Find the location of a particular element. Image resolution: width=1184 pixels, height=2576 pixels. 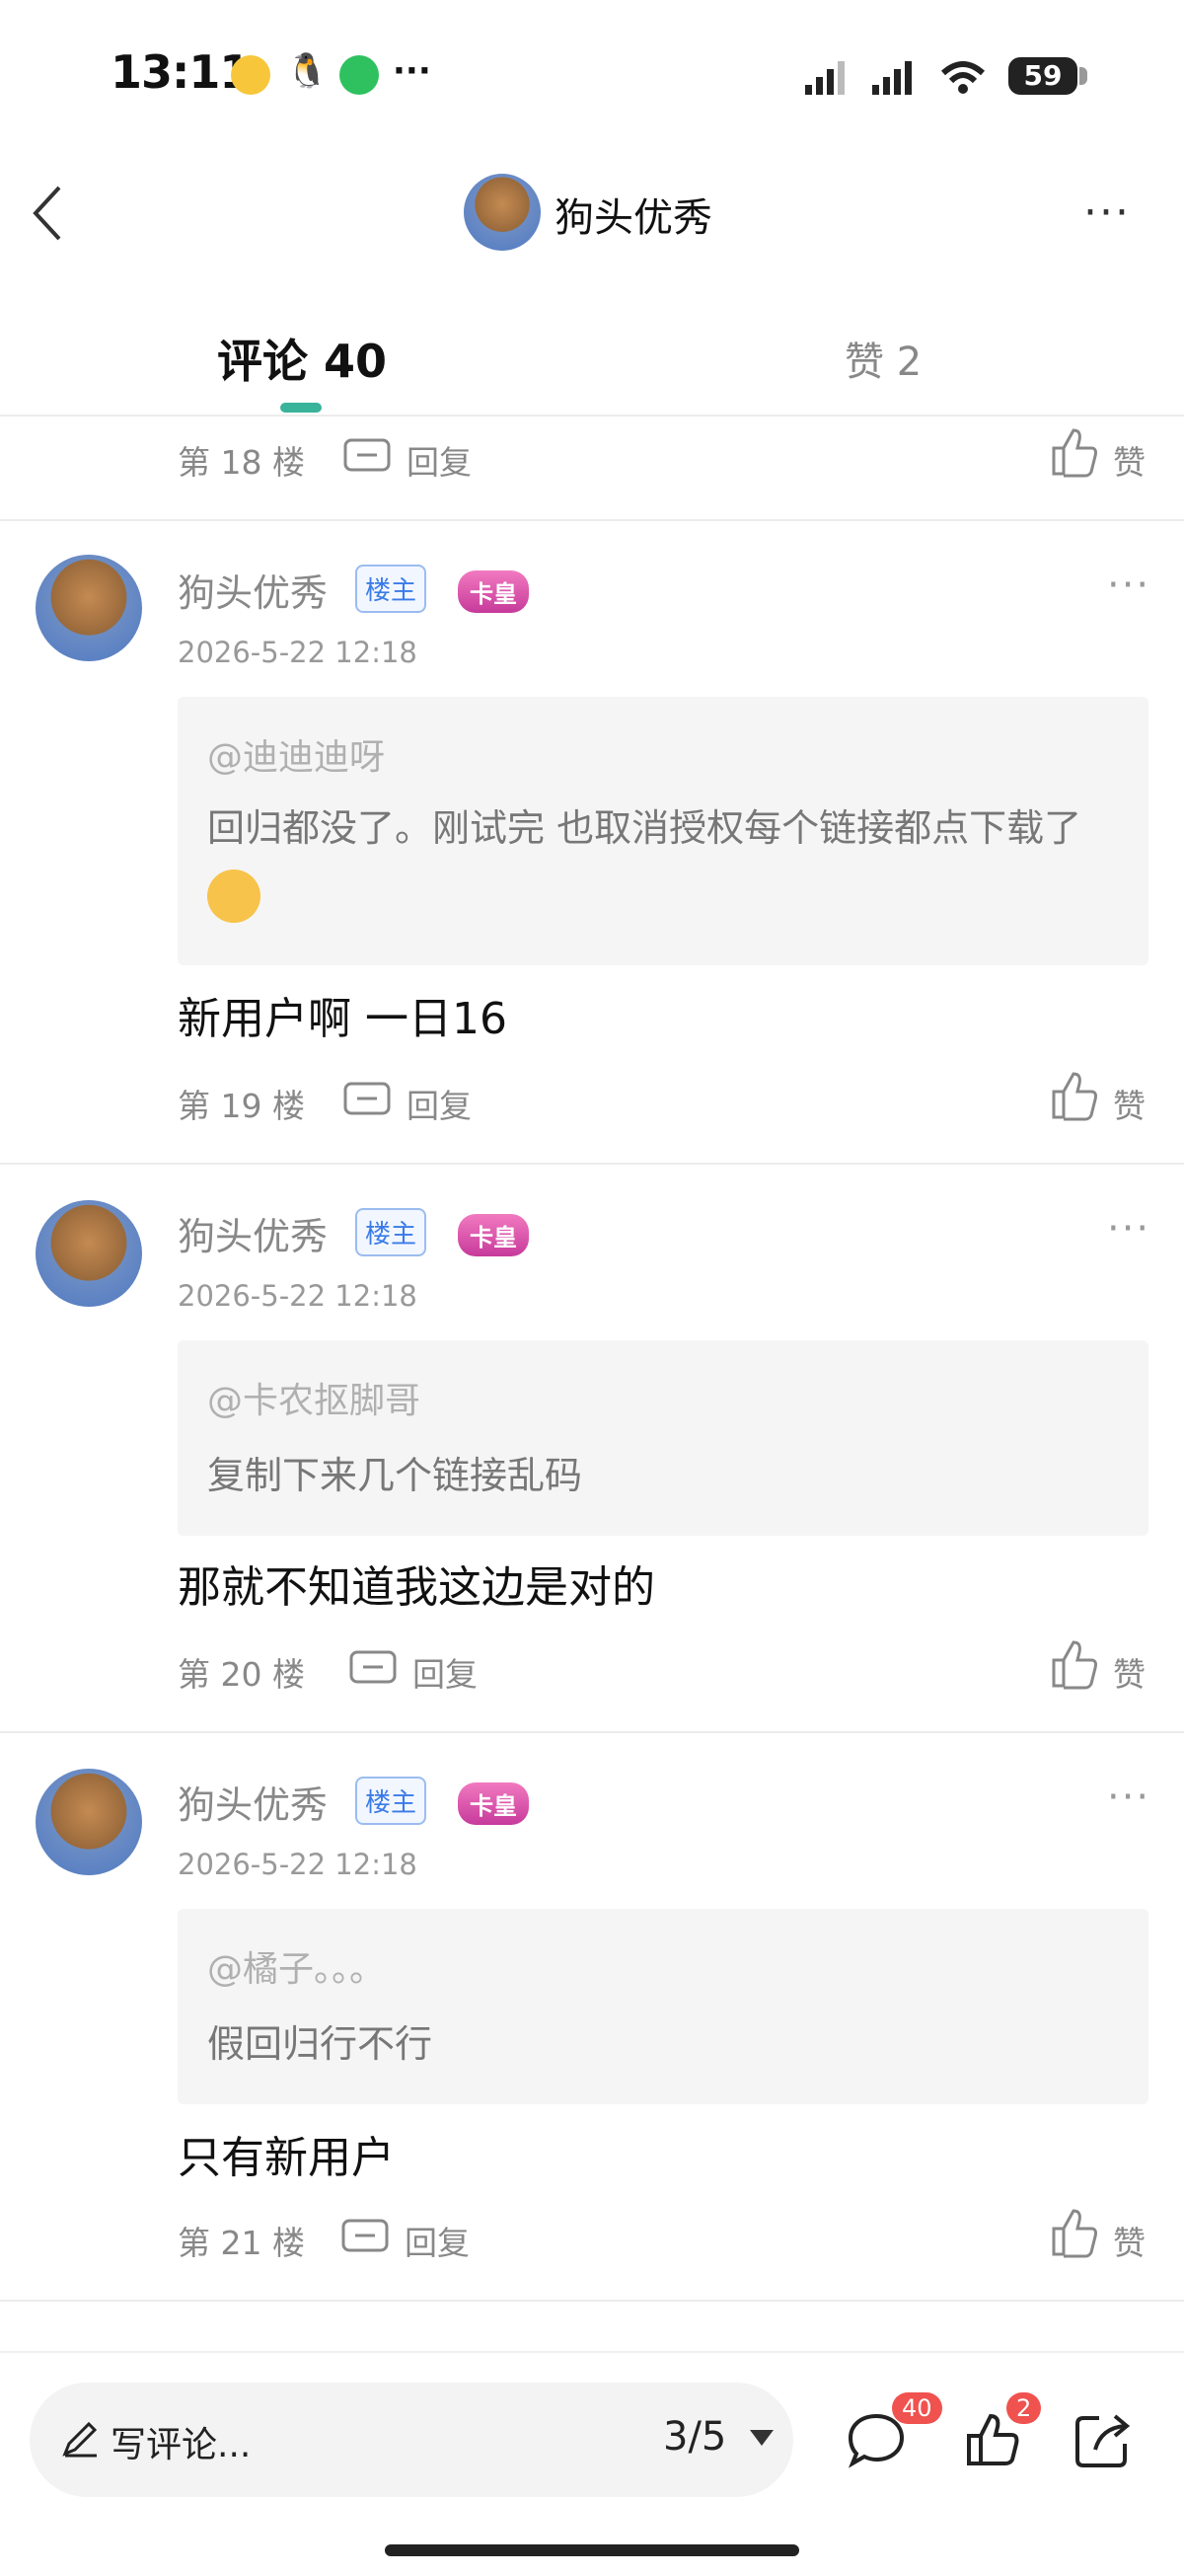

weibo-icon is located at coordinates (251, 75).